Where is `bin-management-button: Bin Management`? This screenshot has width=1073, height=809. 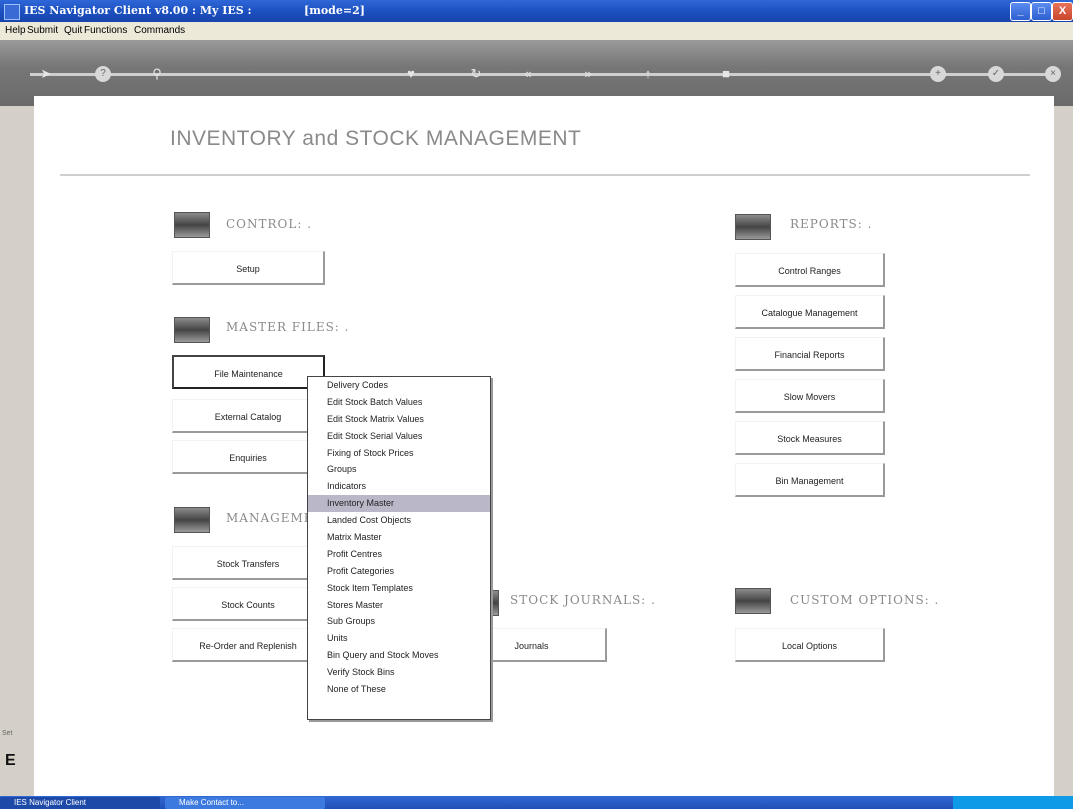 bin-management-button: Bin Management is located at coordinates (810, 480).